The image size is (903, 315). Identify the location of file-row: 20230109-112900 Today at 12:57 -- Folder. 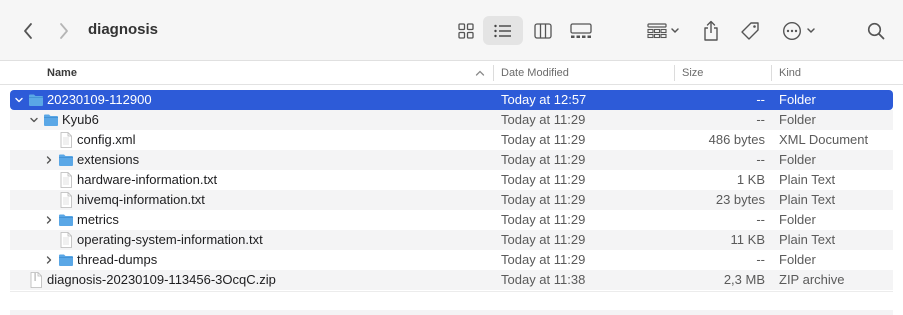
(451, 100).